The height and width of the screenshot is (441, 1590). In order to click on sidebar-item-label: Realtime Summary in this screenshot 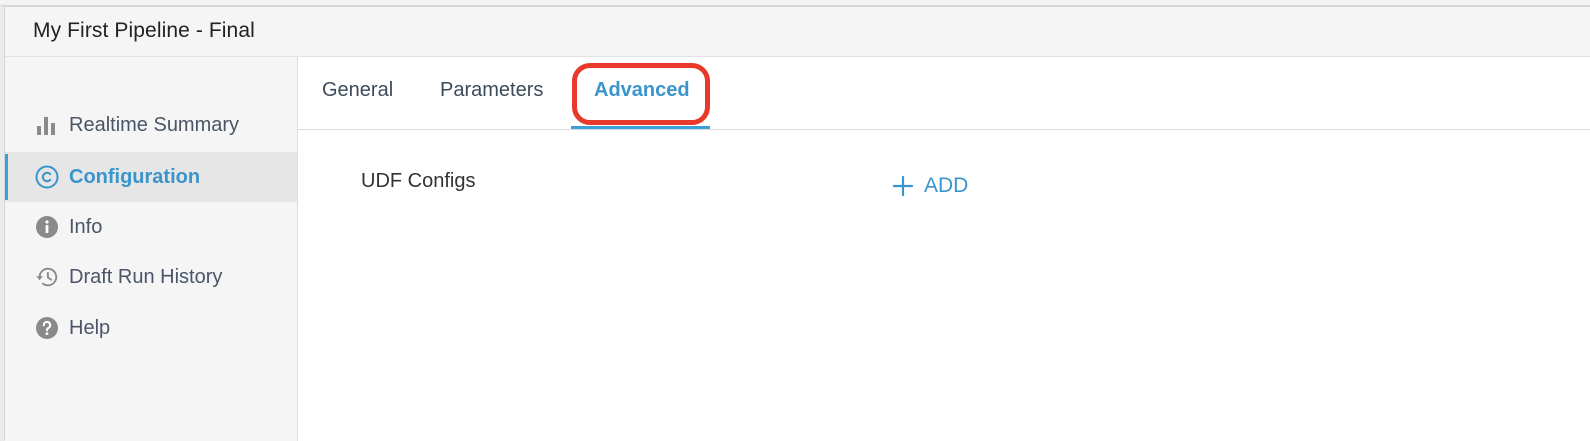, I will do `click(154, 124)`.